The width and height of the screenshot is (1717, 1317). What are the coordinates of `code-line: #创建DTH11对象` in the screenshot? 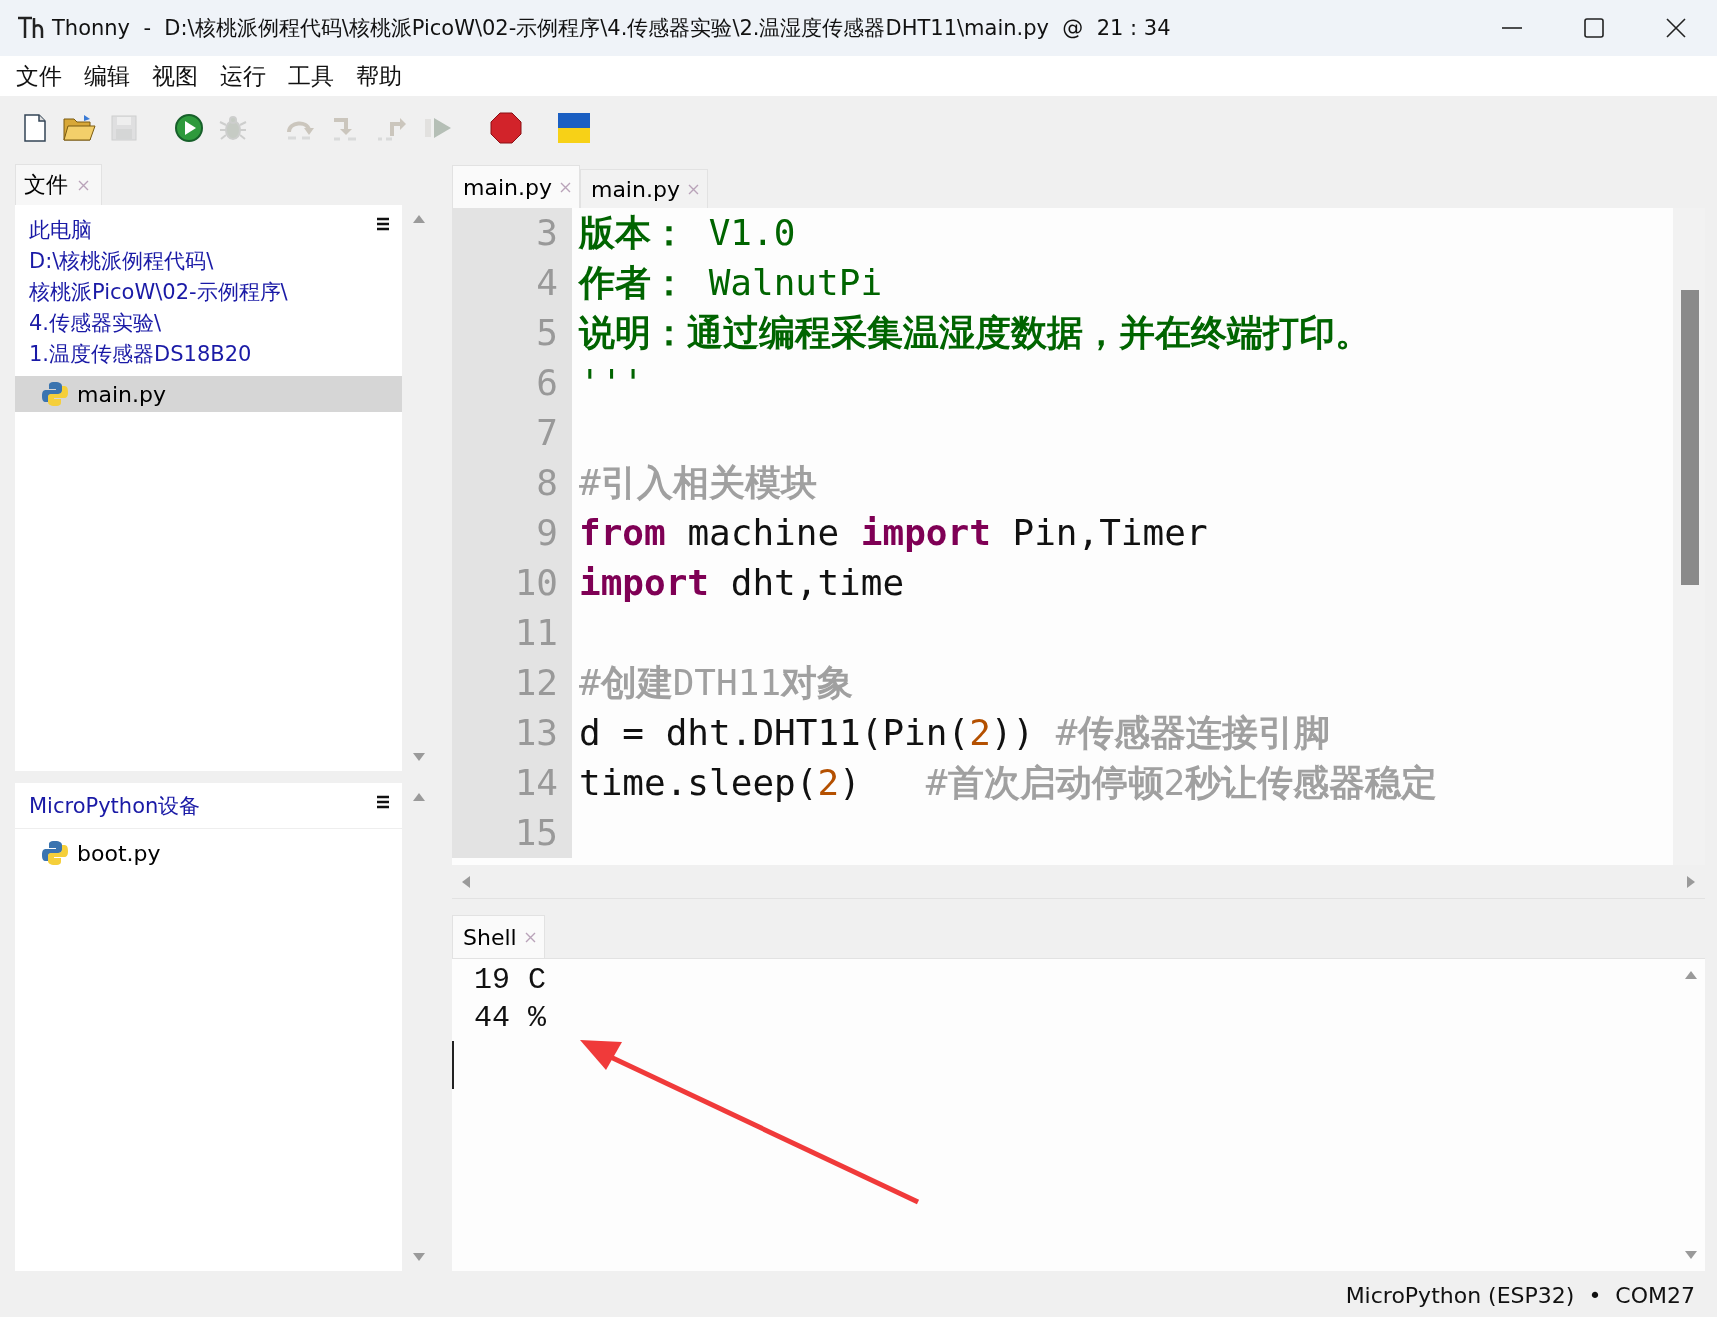 It's located at (716, 683).